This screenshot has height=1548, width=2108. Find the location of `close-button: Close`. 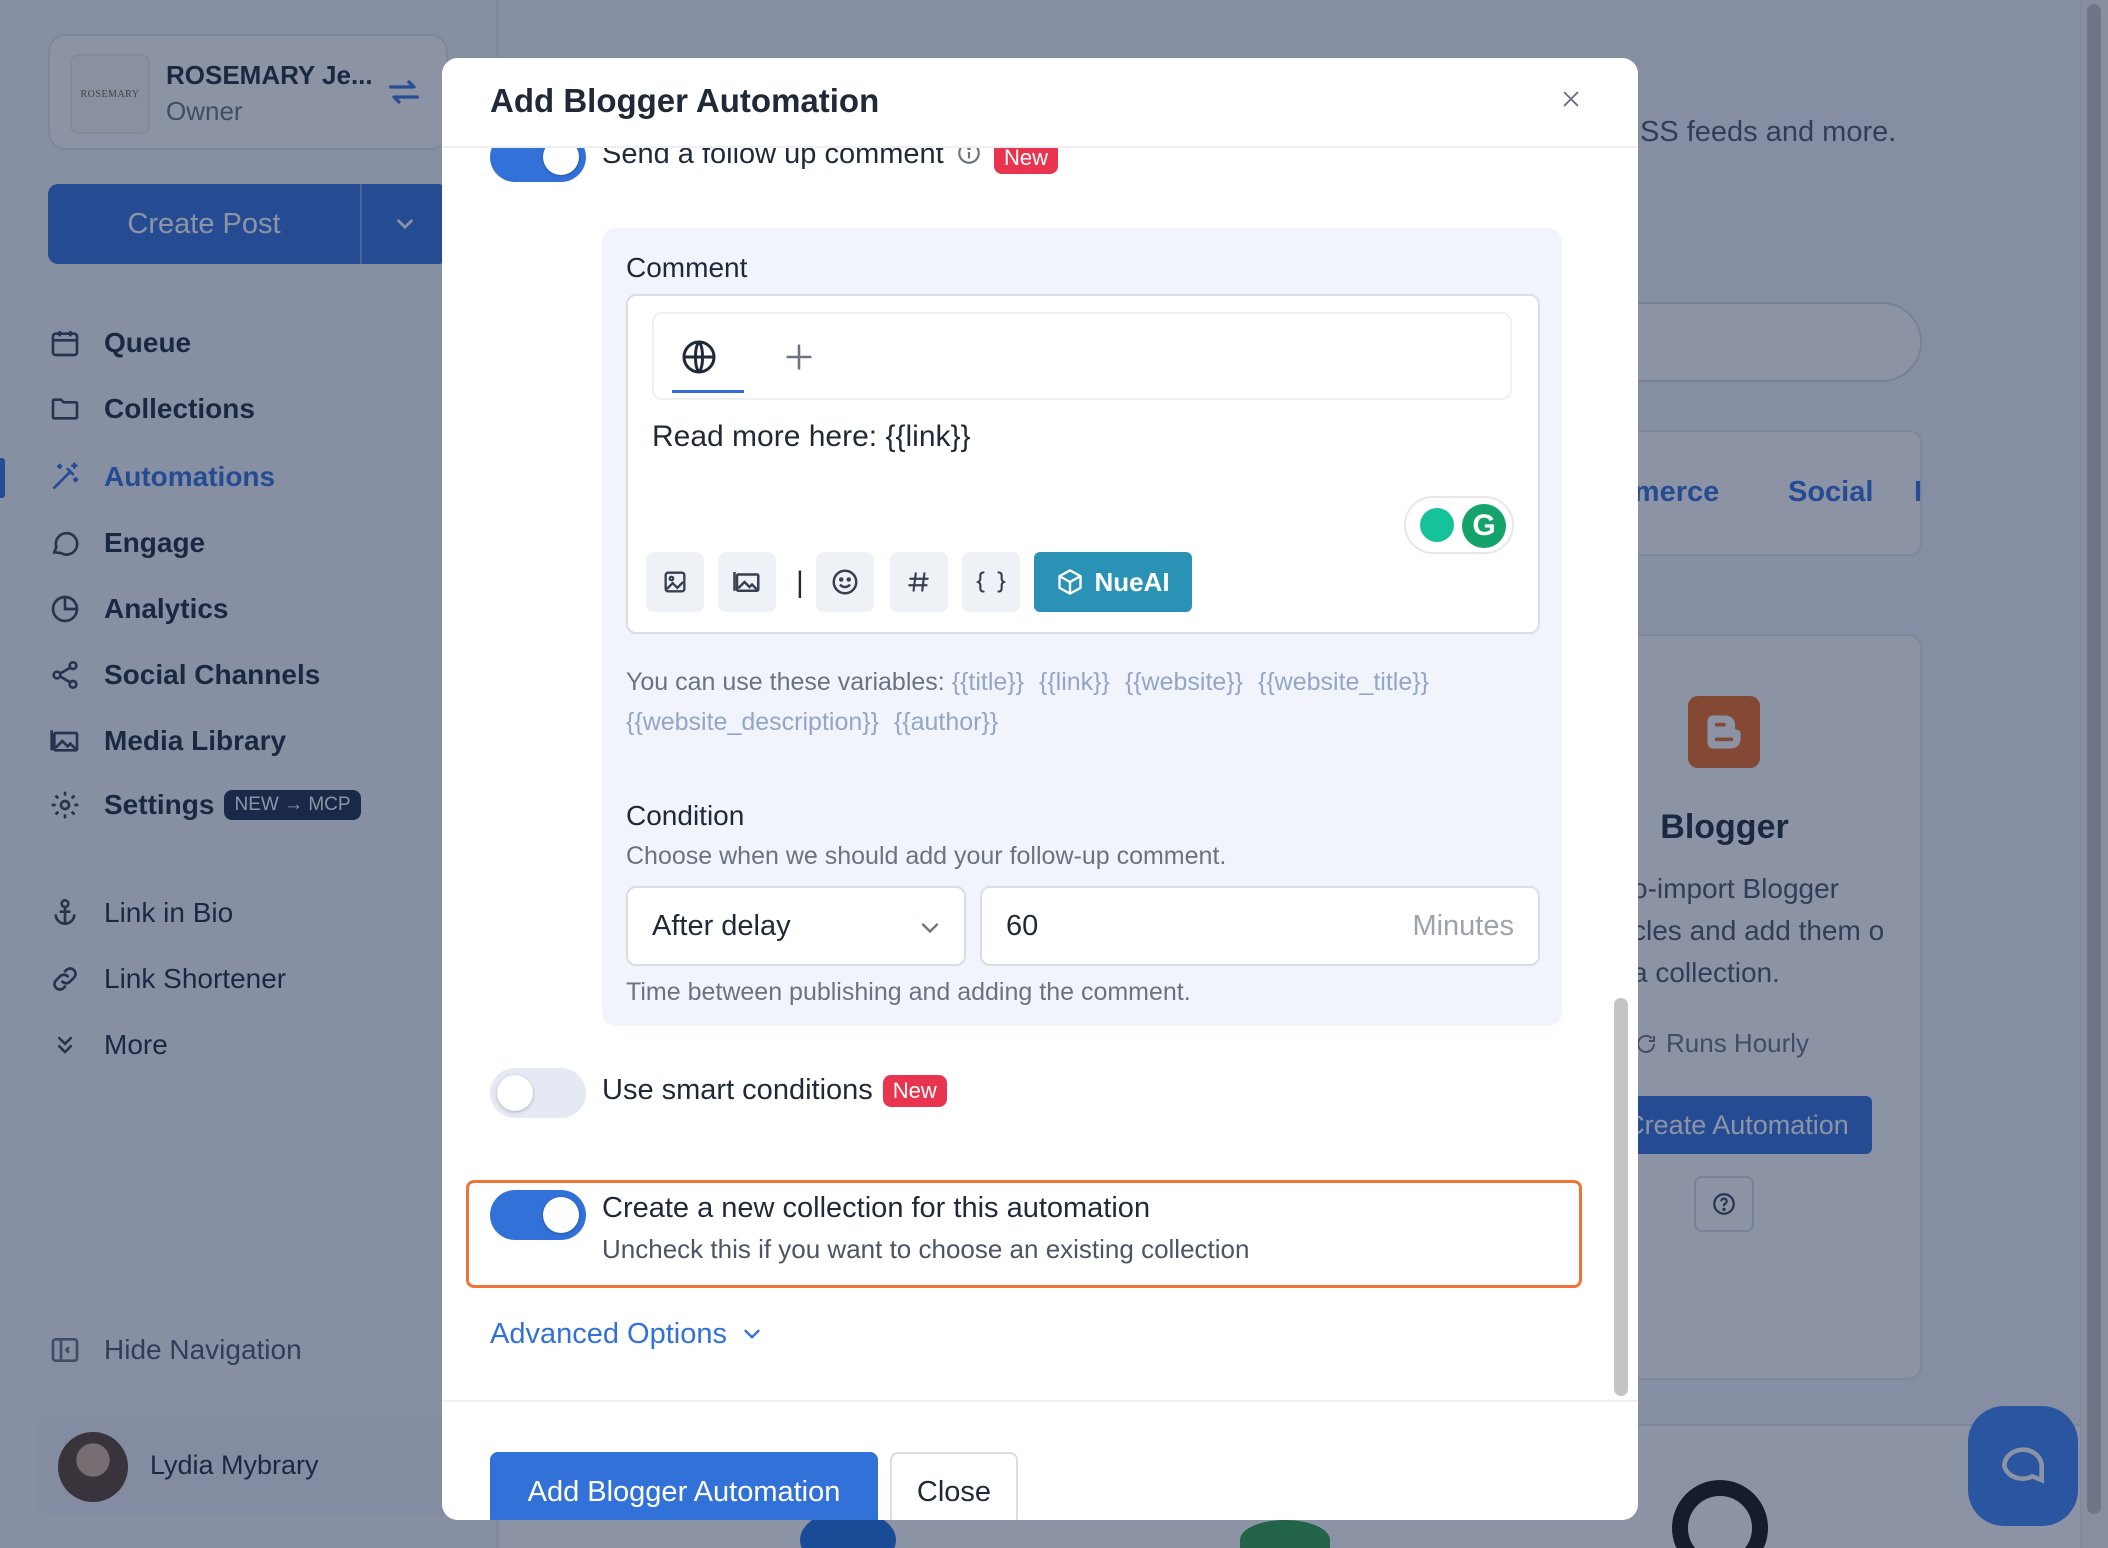

close-button: Close is located at coordinates (954, 1486).